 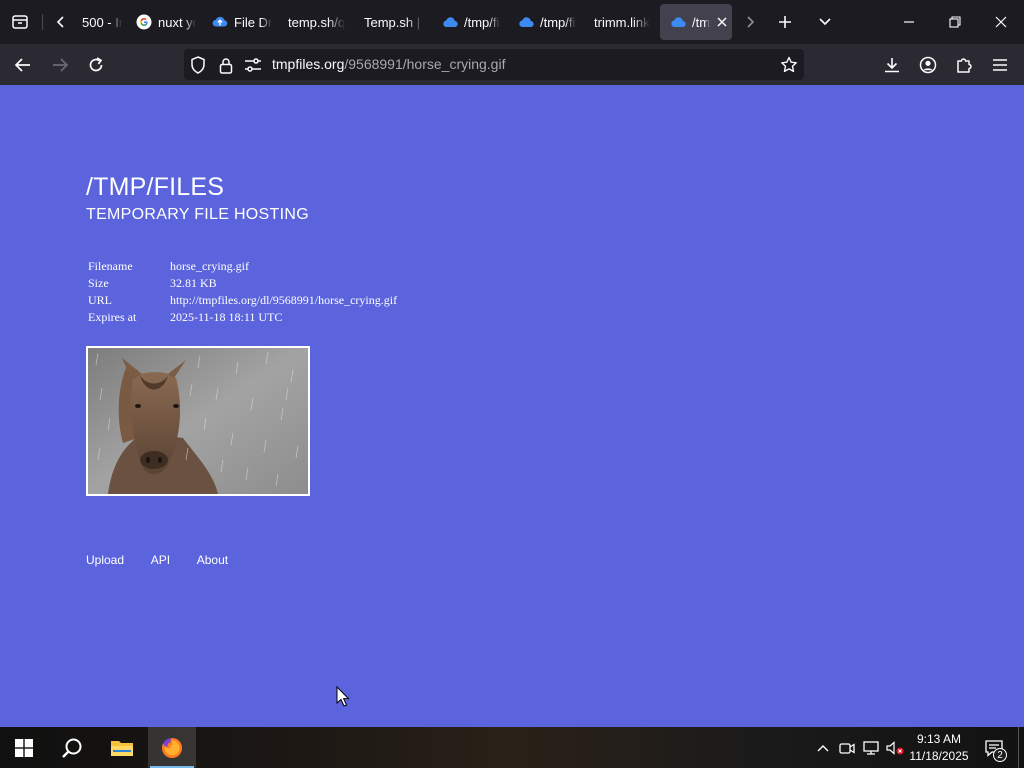 I want to click on download-icon, so click(x=892, y=65).